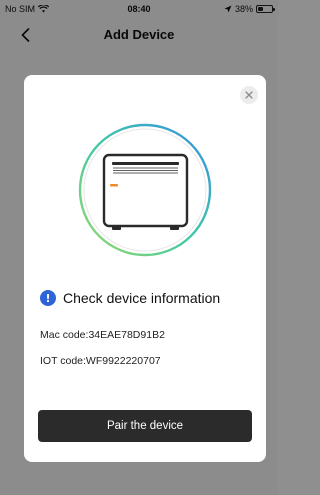  I want to click on pair-device-button: Pair the device, so click(145, 426).